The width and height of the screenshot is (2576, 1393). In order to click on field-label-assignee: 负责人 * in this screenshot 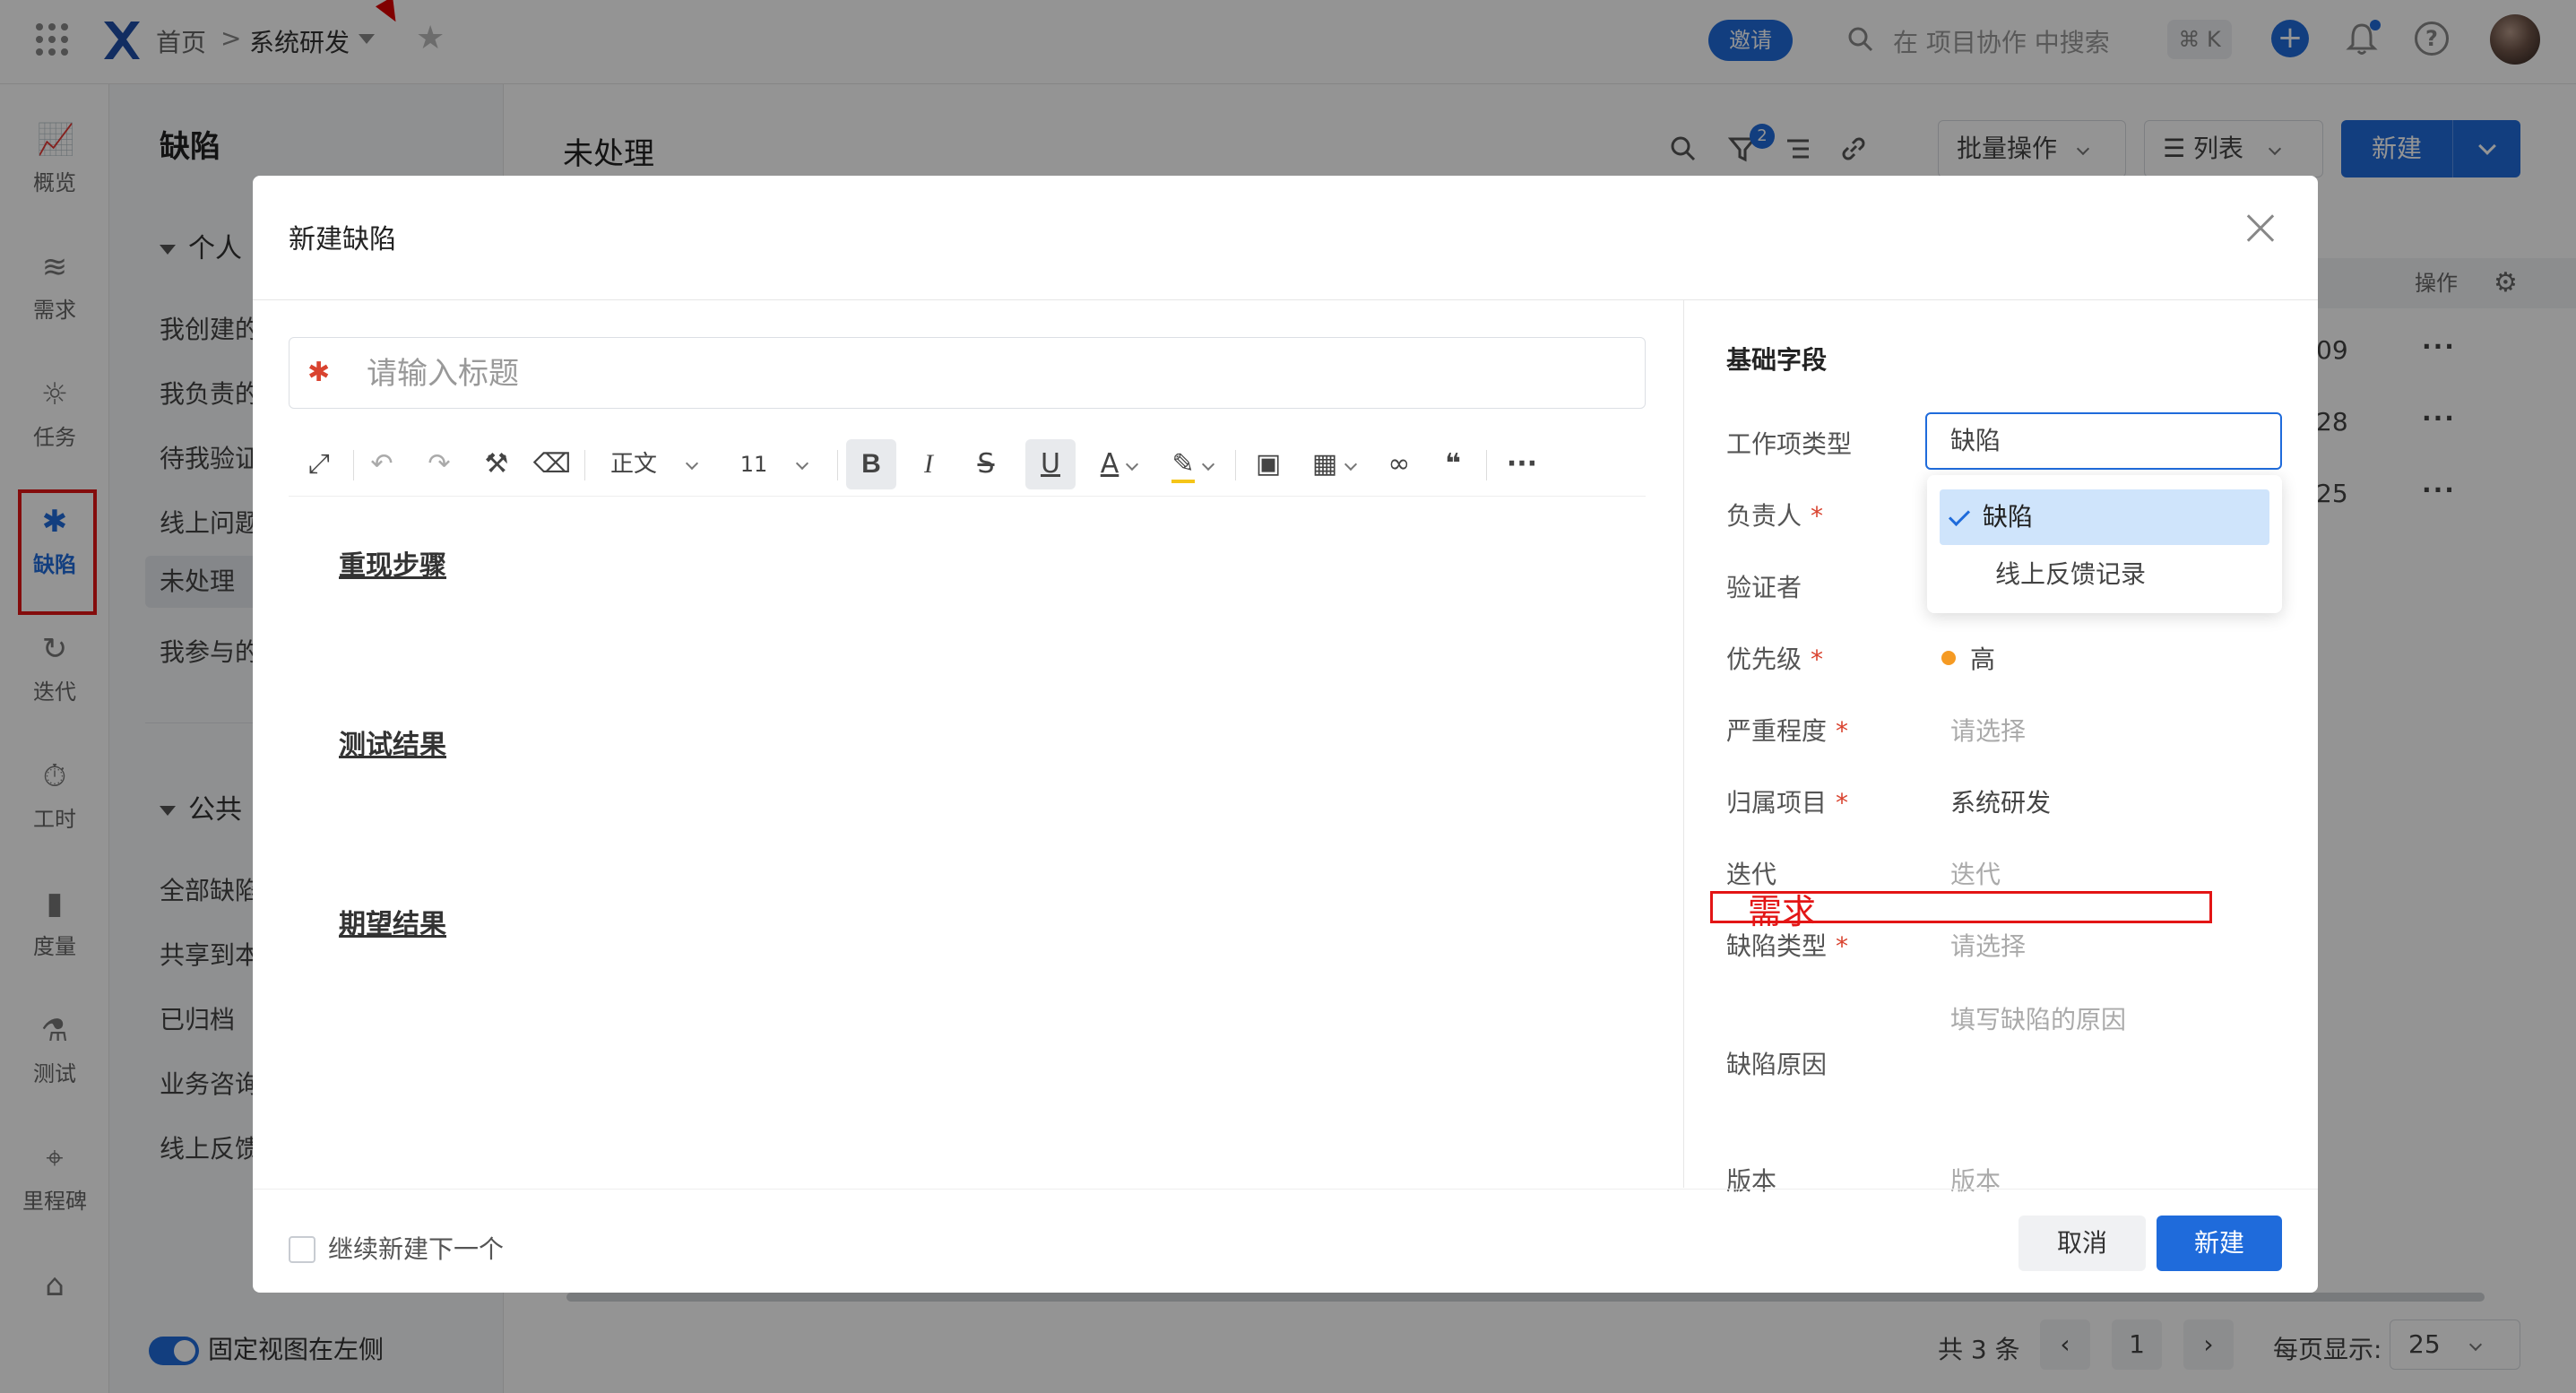, I will do `click(1775, 516)`.